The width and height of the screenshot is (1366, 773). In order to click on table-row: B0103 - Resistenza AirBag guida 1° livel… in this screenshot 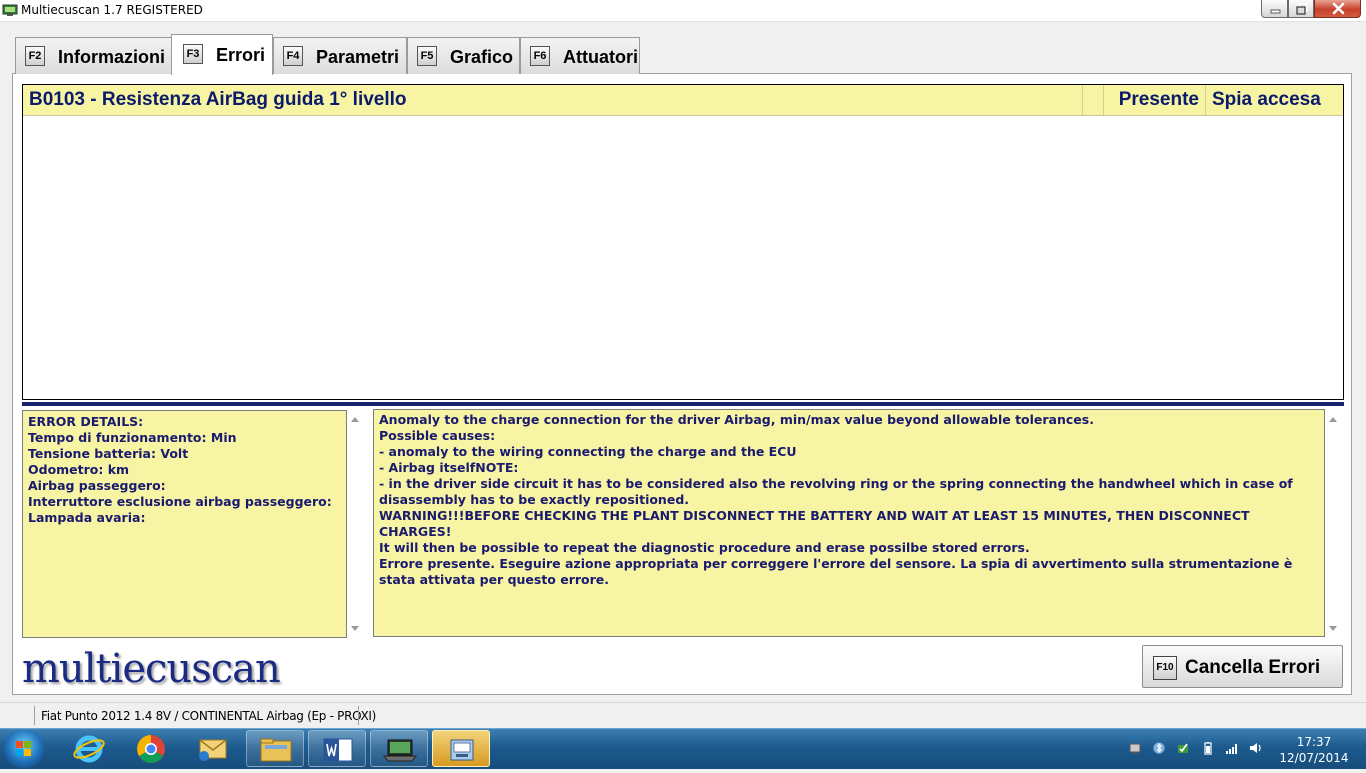, I will do `click(683, 100)`.